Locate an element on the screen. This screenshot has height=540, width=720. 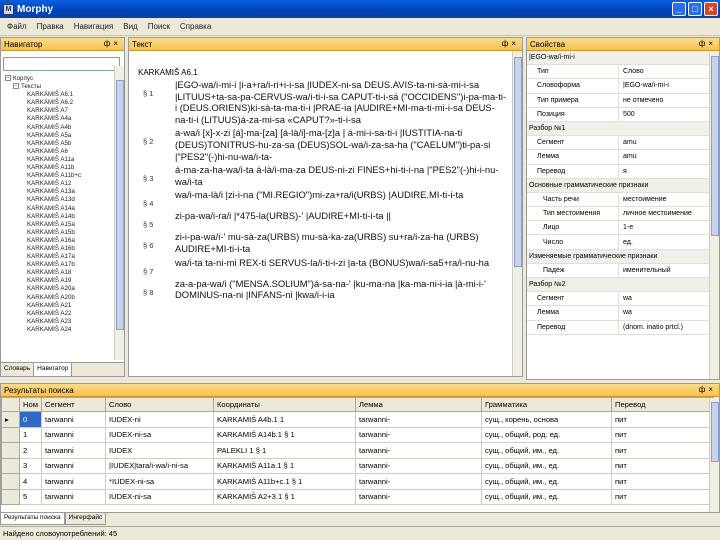
property-row: Позиция 500 is located at coordinates (623, 114).